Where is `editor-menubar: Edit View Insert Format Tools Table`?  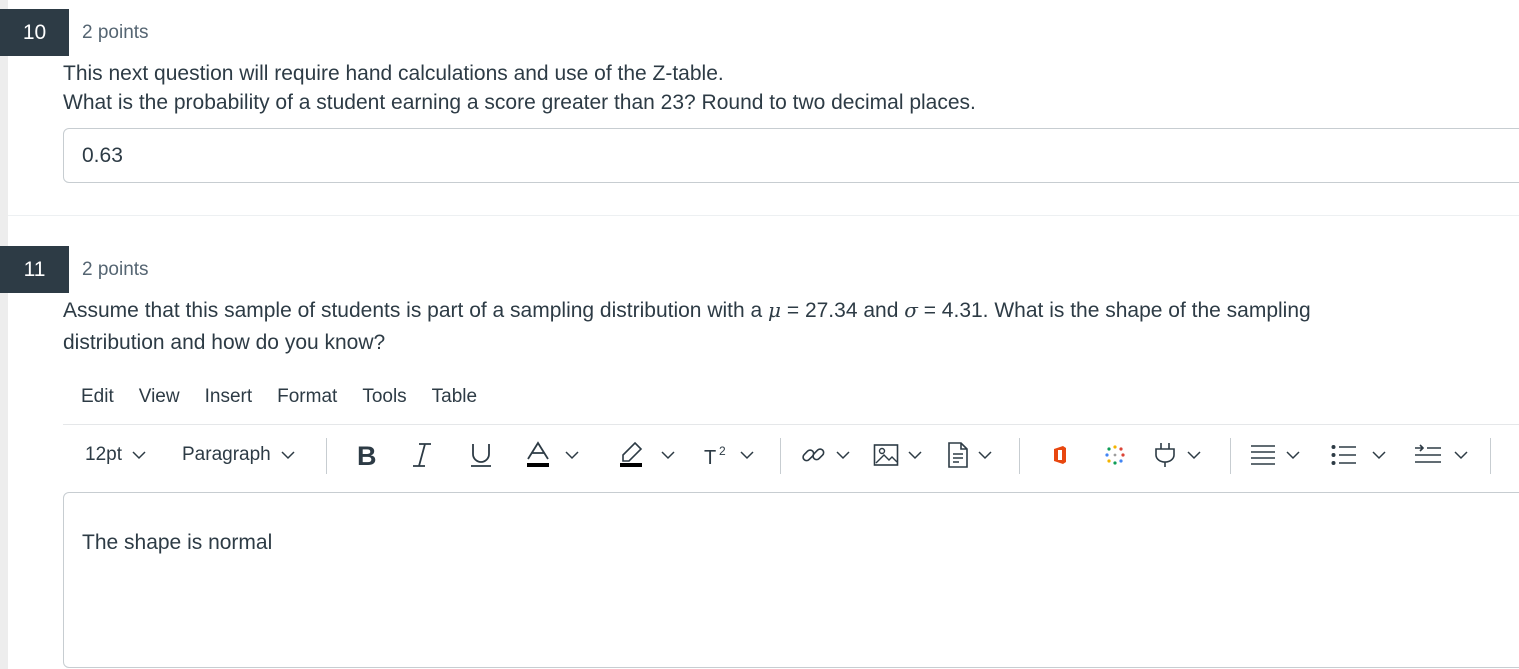 editor-menubar: Edit View Insert Format Tools Table is located at coordinates (291, 399).